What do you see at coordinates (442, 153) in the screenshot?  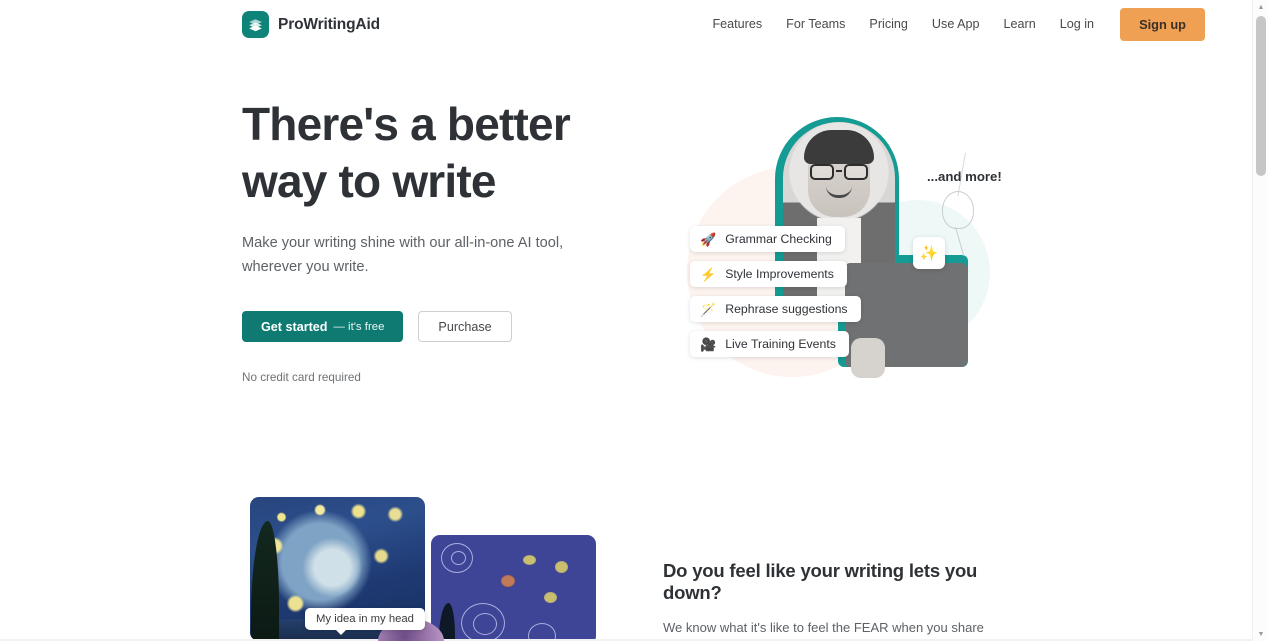 I see `page-title: There's a better way to write` at bounding box center [442, 153].